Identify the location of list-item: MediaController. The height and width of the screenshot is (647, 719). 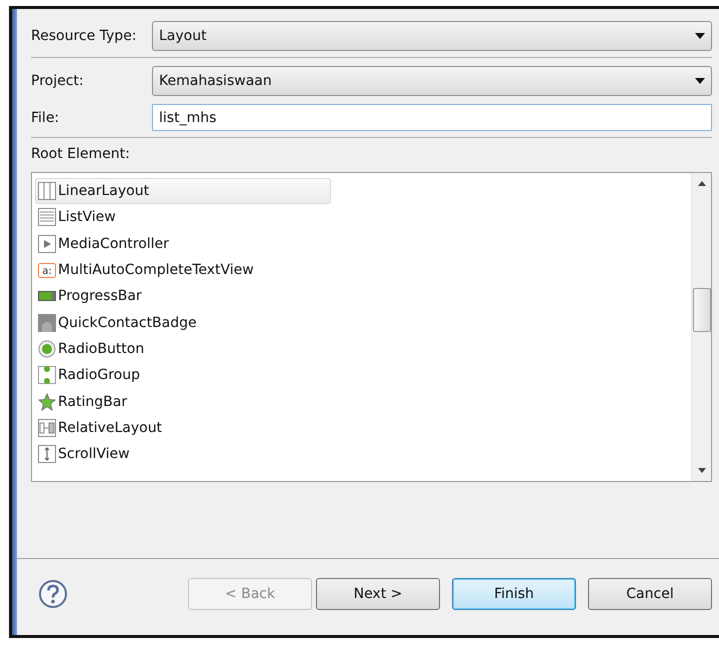
(183, 243).